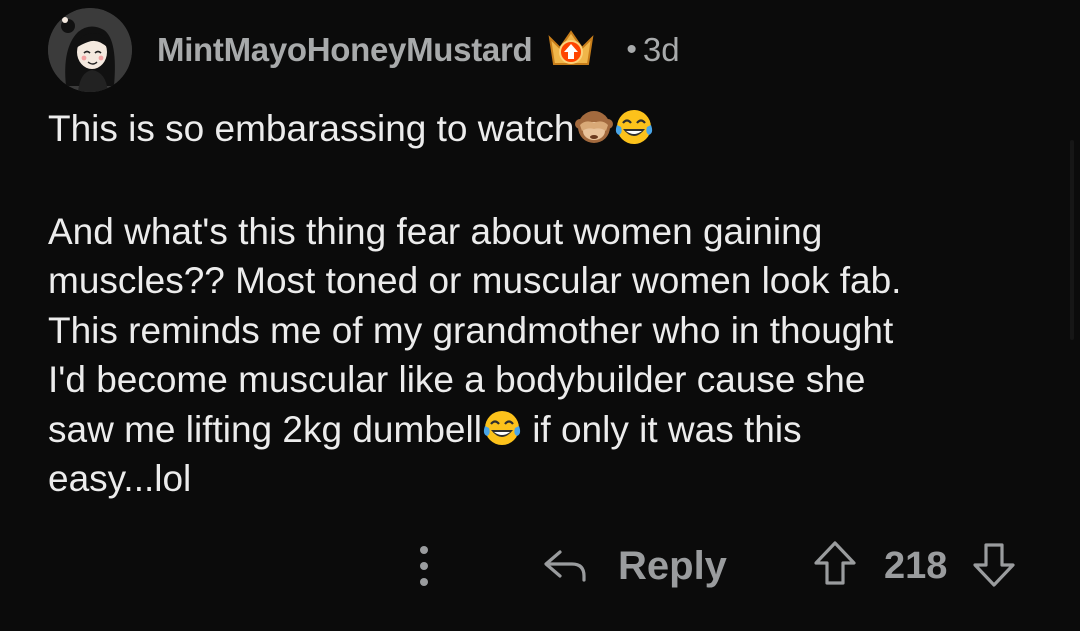  I want to click on comment-age: 3d, so click(661, 50).